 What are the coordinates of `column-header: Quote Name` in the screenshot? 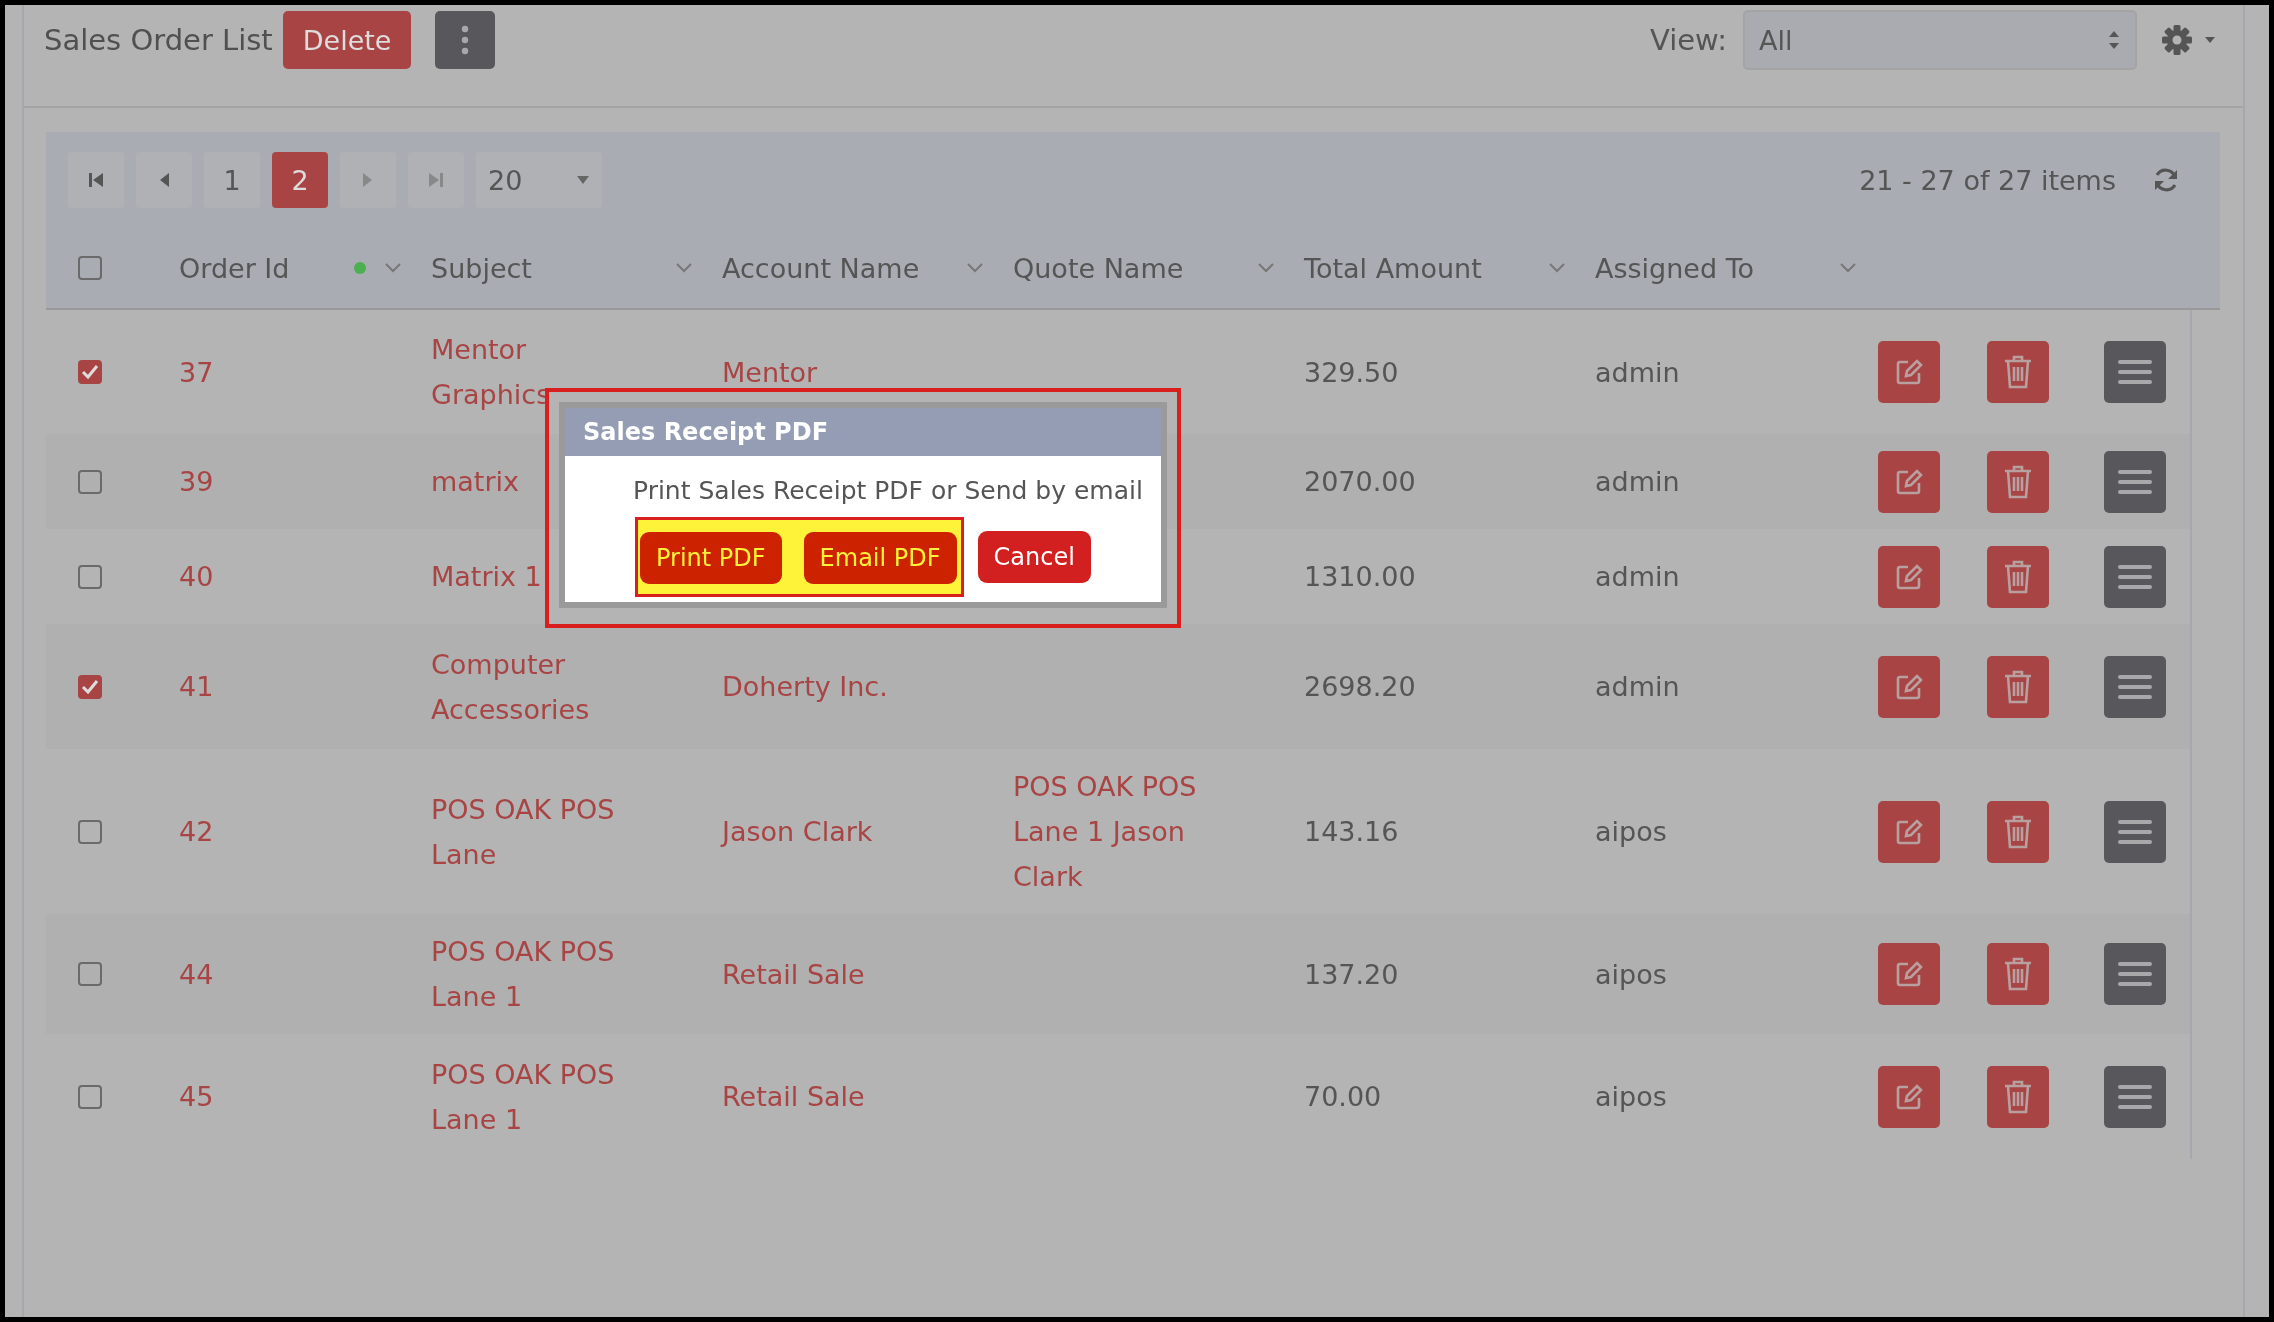 It's located at (1135, 268).